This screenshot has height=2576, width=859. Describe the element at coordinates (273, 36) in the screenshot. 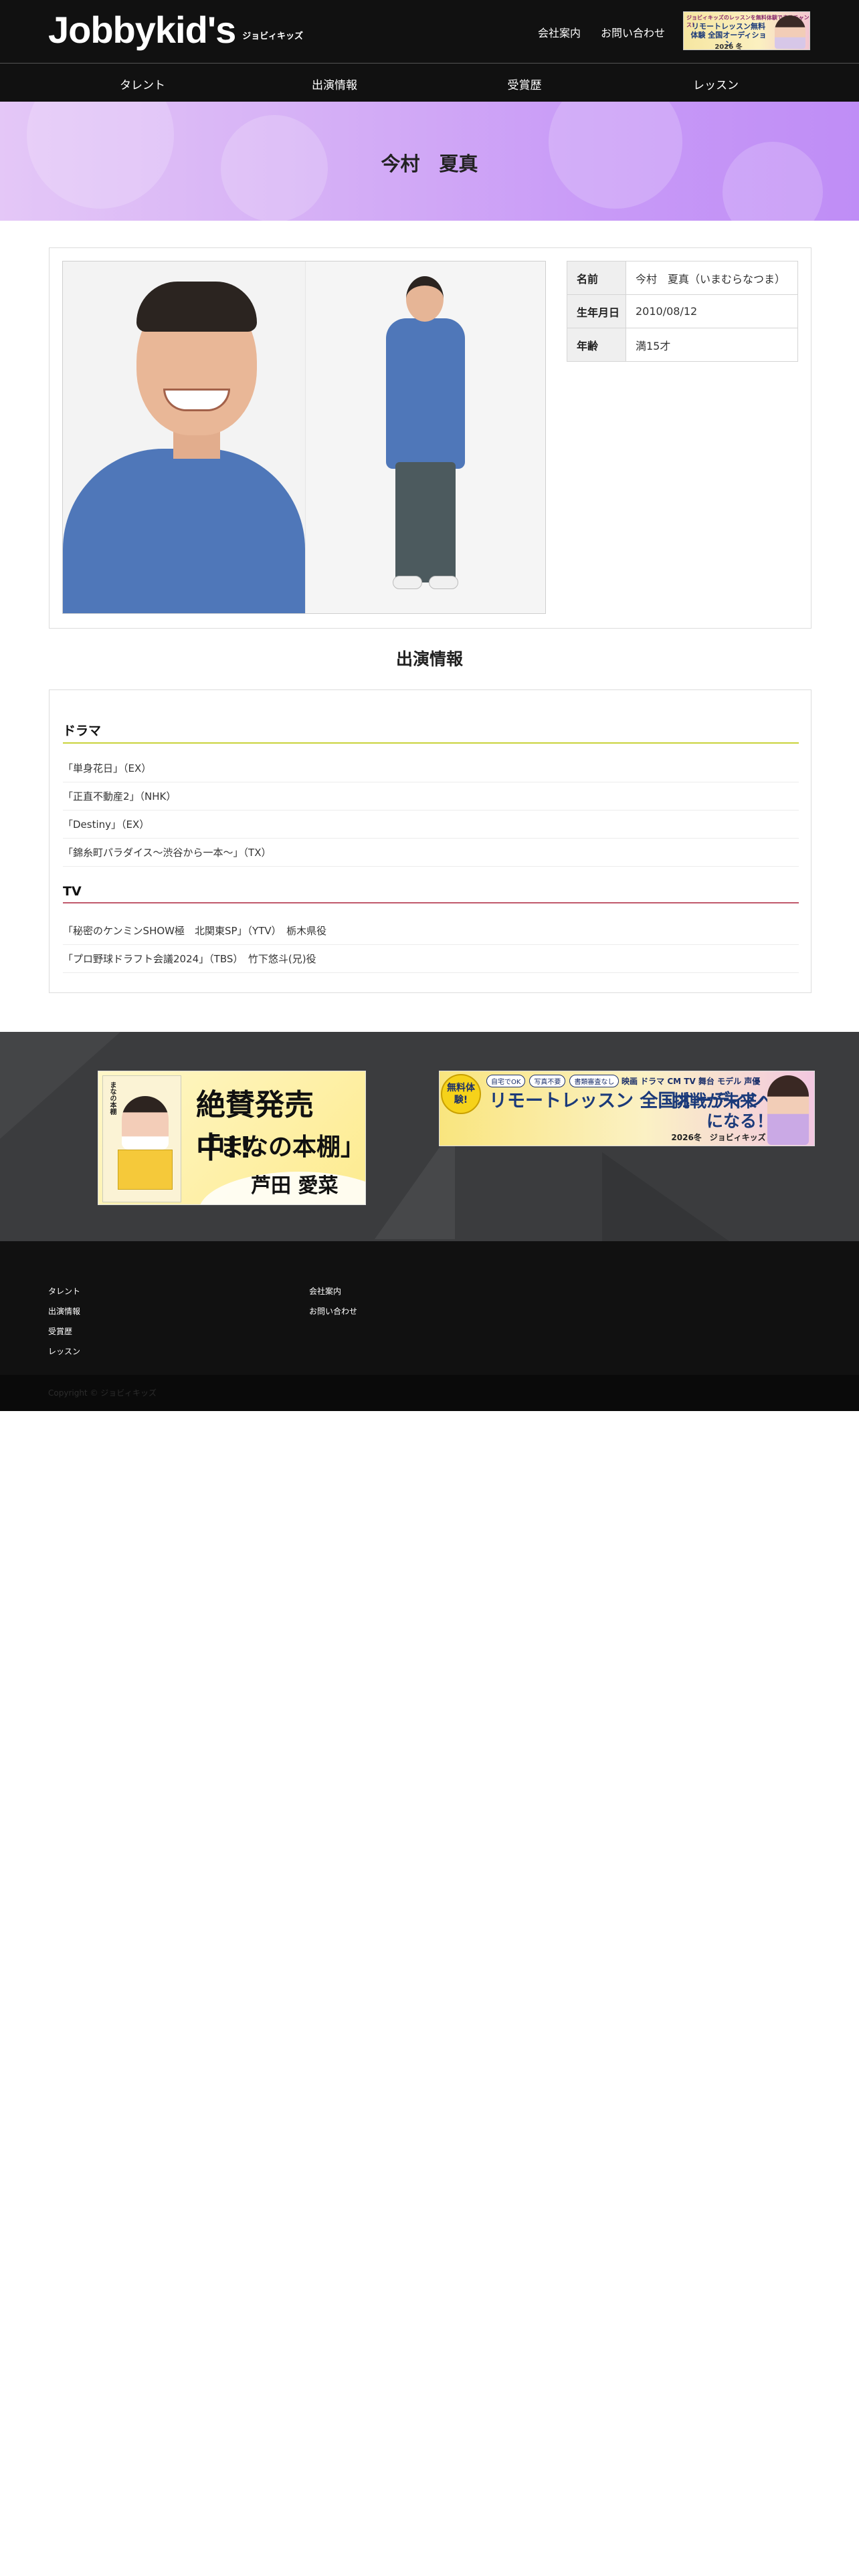

I see `logo-subtext: ジョビィキッズ` at that location.